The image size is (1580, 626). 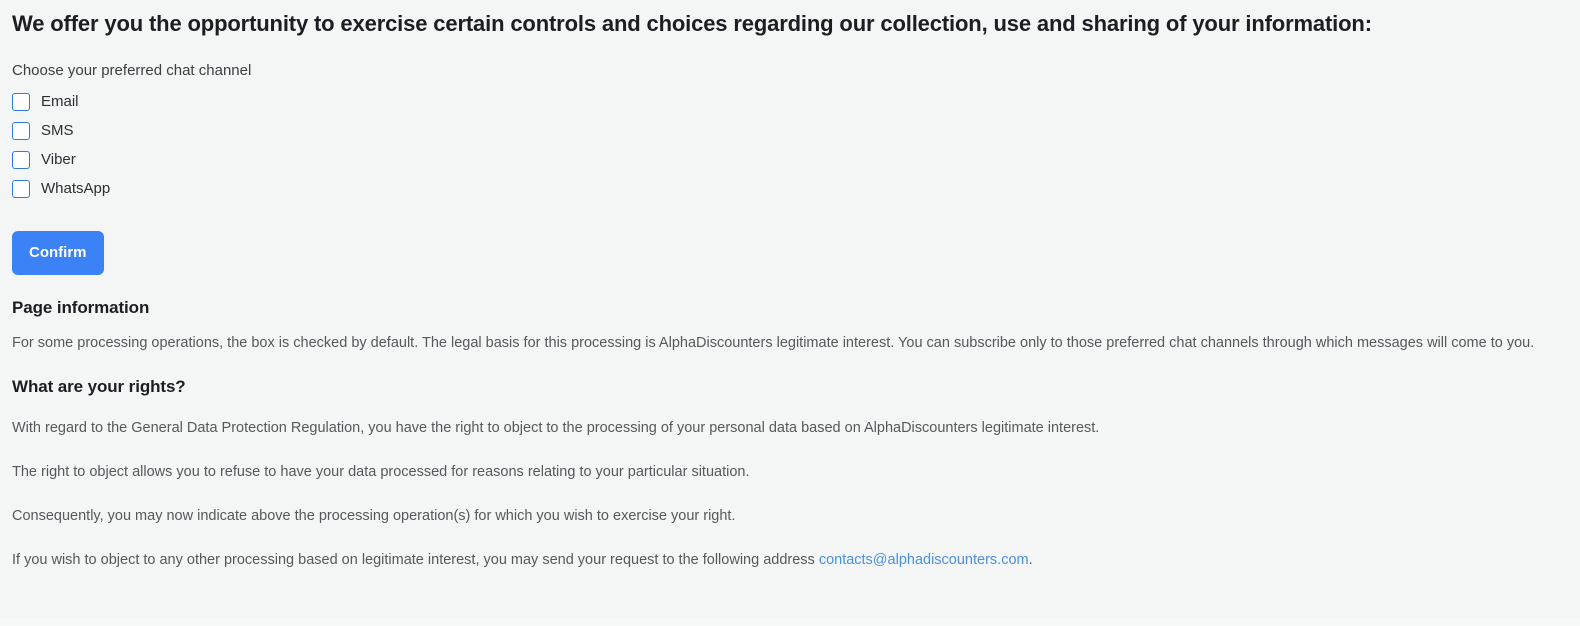 I want to click on confirm-button: Confirm, so click(x=58, y=253).